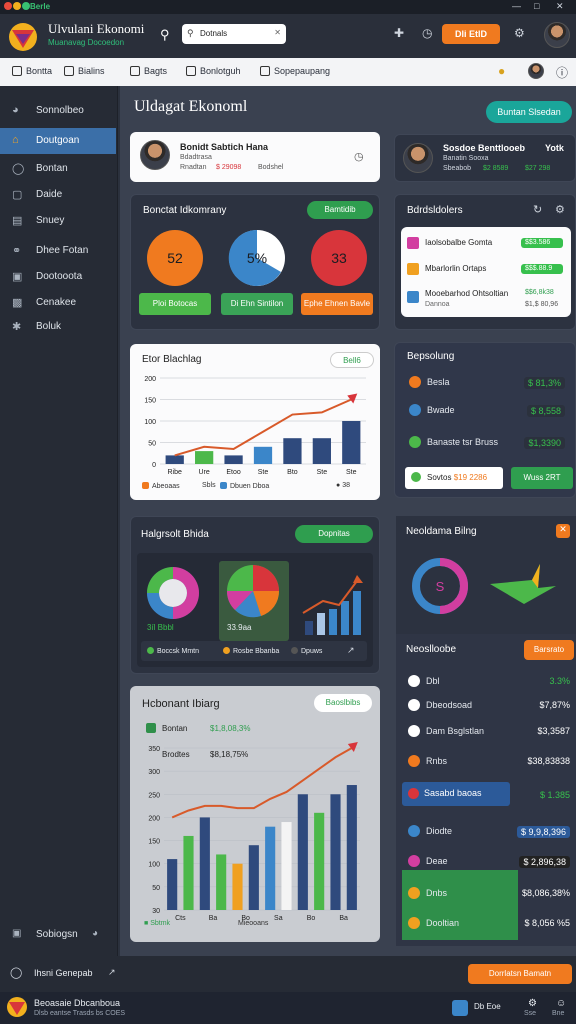 The width and height of the screenshot is (576, 1024). Describe the element at coordinates (233, 472) in the screenshot. I see `x-tick-label: Etoo` at that location.